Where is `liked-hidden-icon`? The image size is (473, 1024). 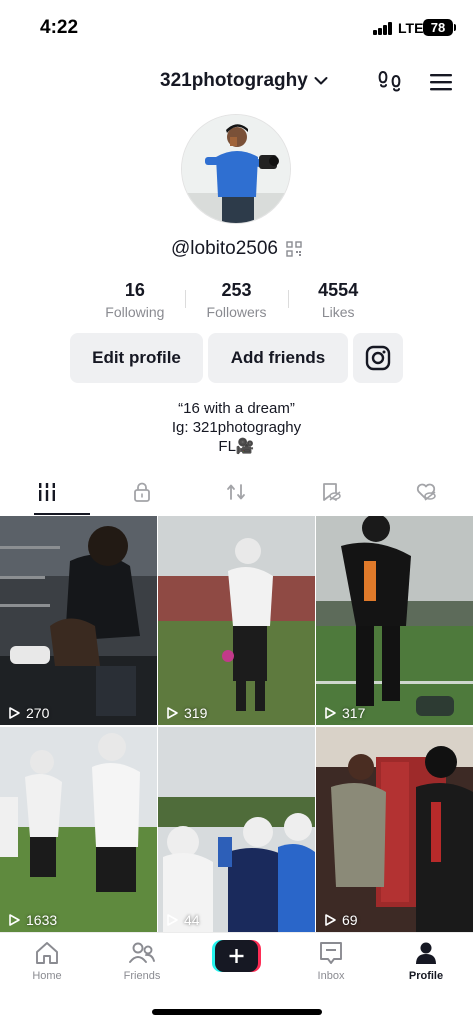 liked-hidden-icon is located at coordinates (426, 492).